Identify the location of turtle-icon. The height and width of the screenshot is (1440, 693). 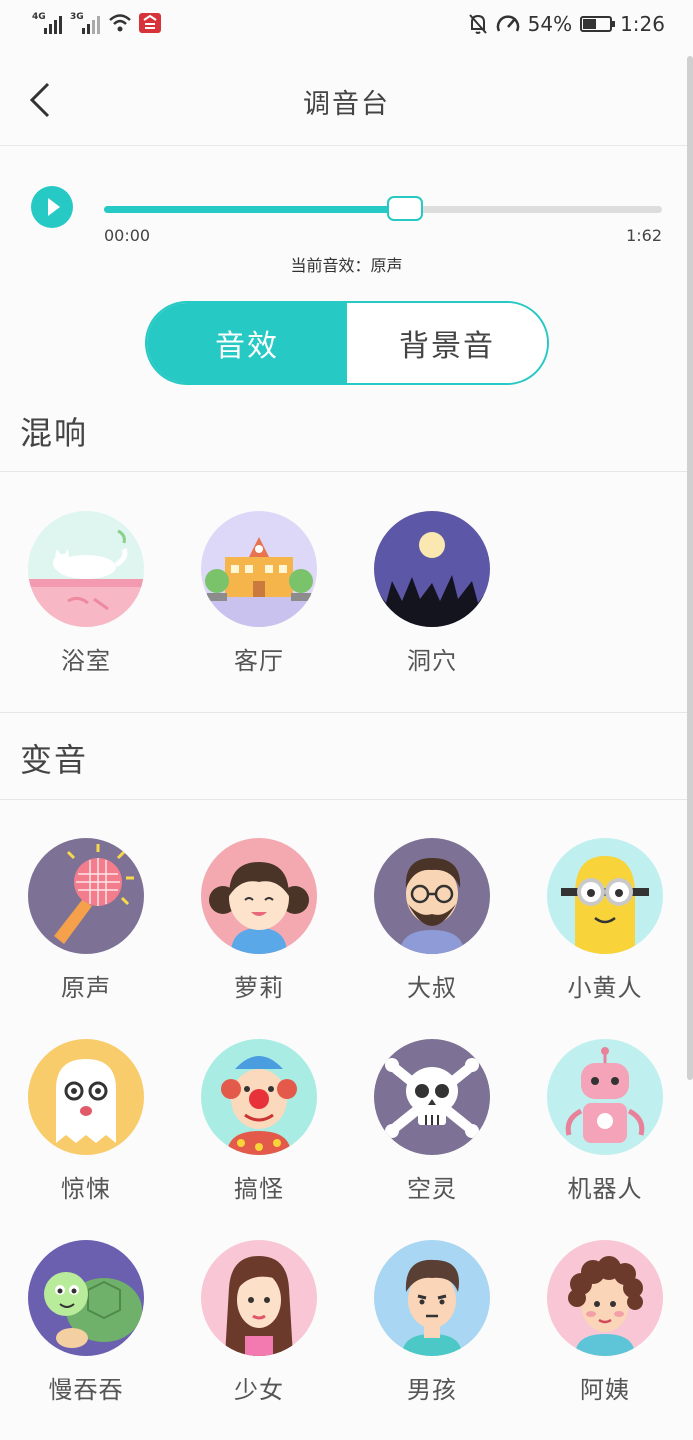
(86, 1298).